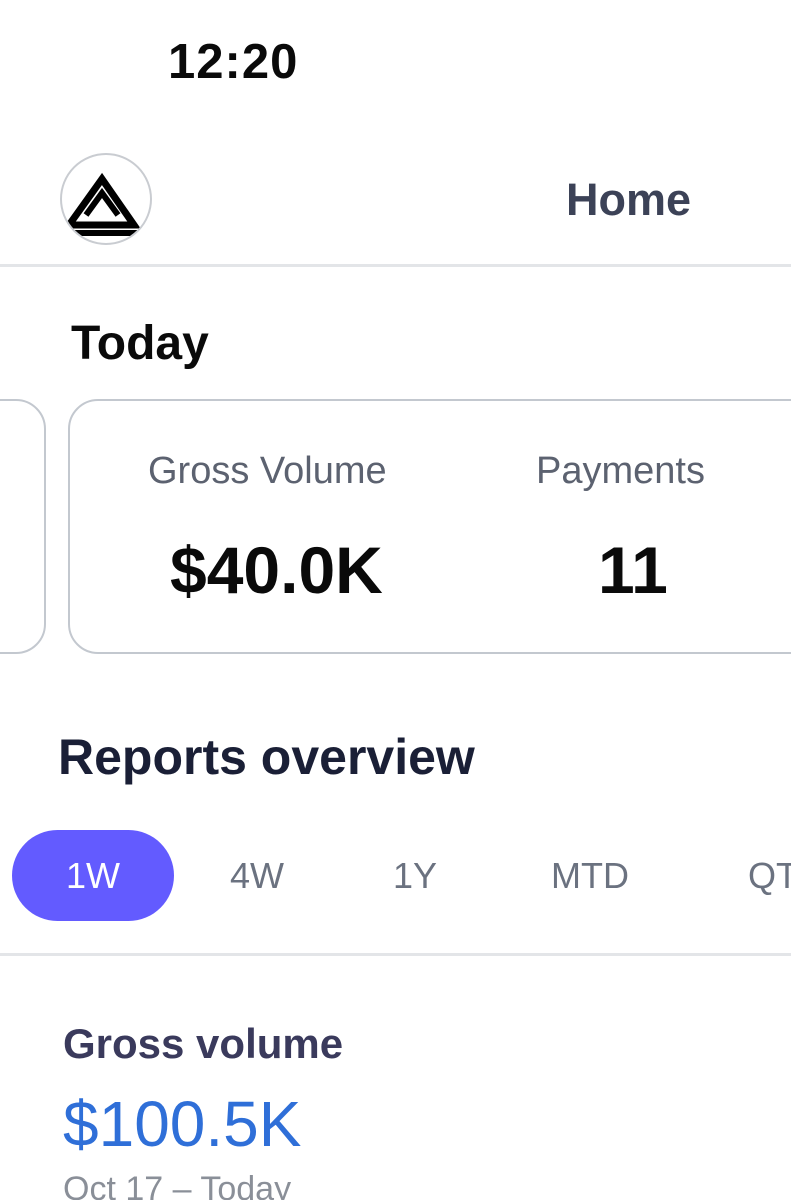  I want to click on gross-volume-report-title: Gross volume, so click(203, 1043).